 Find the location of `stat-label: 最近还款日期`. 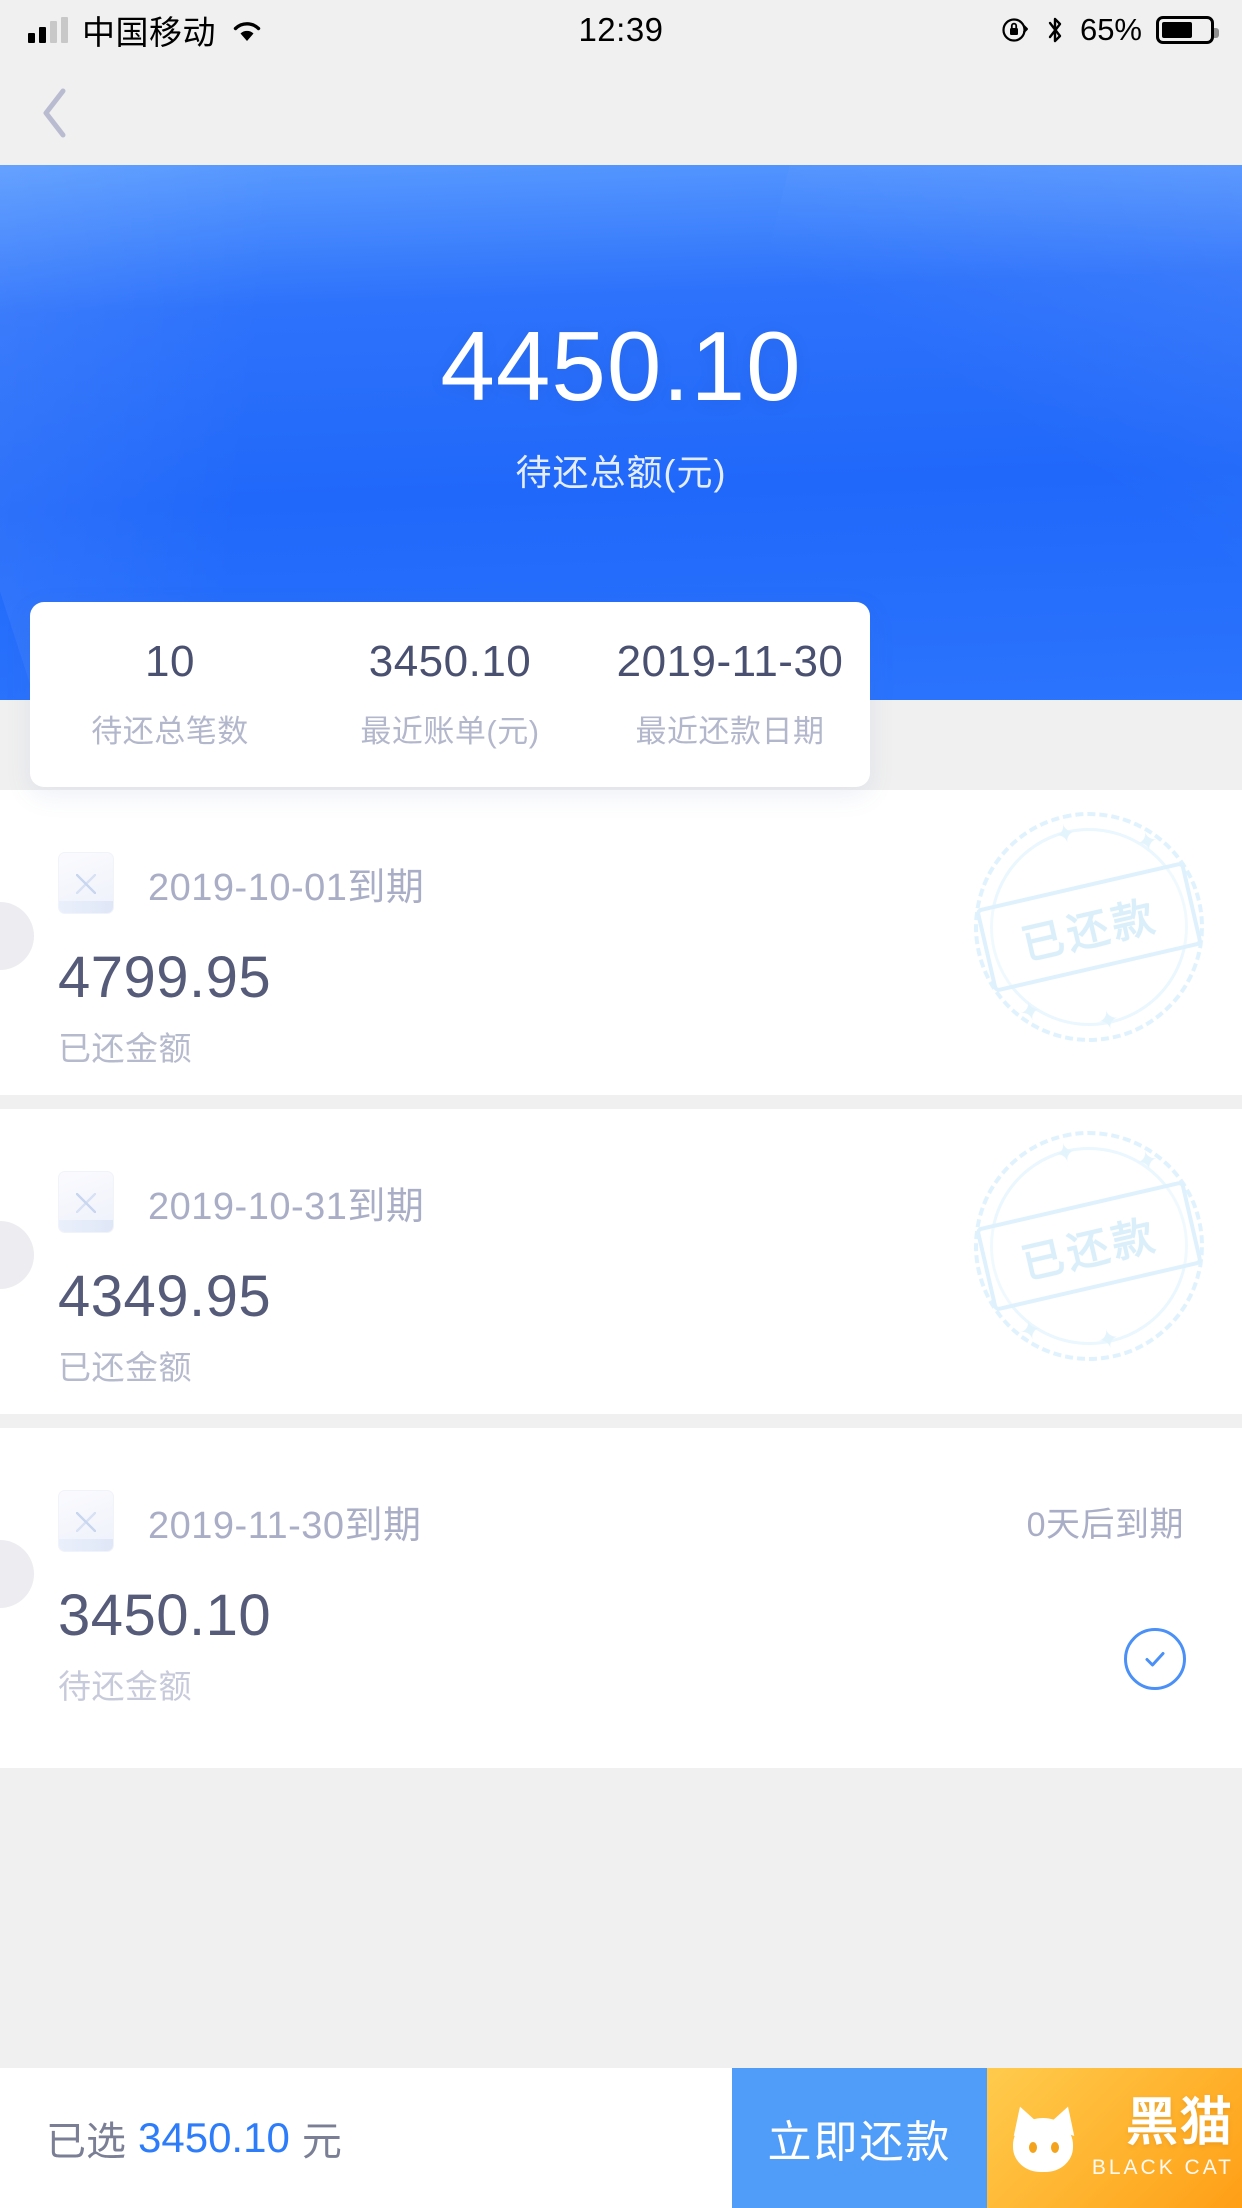

stat-label: 最近还款日期 is located at coordinates (730, 732).